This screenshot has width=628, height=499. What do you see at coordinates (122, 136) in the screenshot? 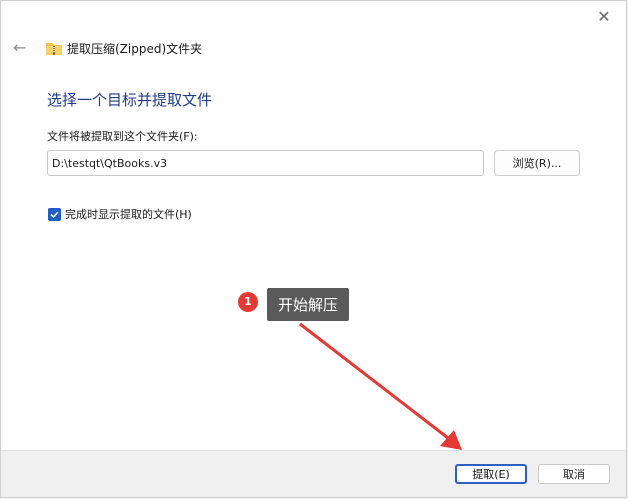
I see `destination-label: 文件将被提取到这个文件夹(F):` at bounding box center [122, 136].